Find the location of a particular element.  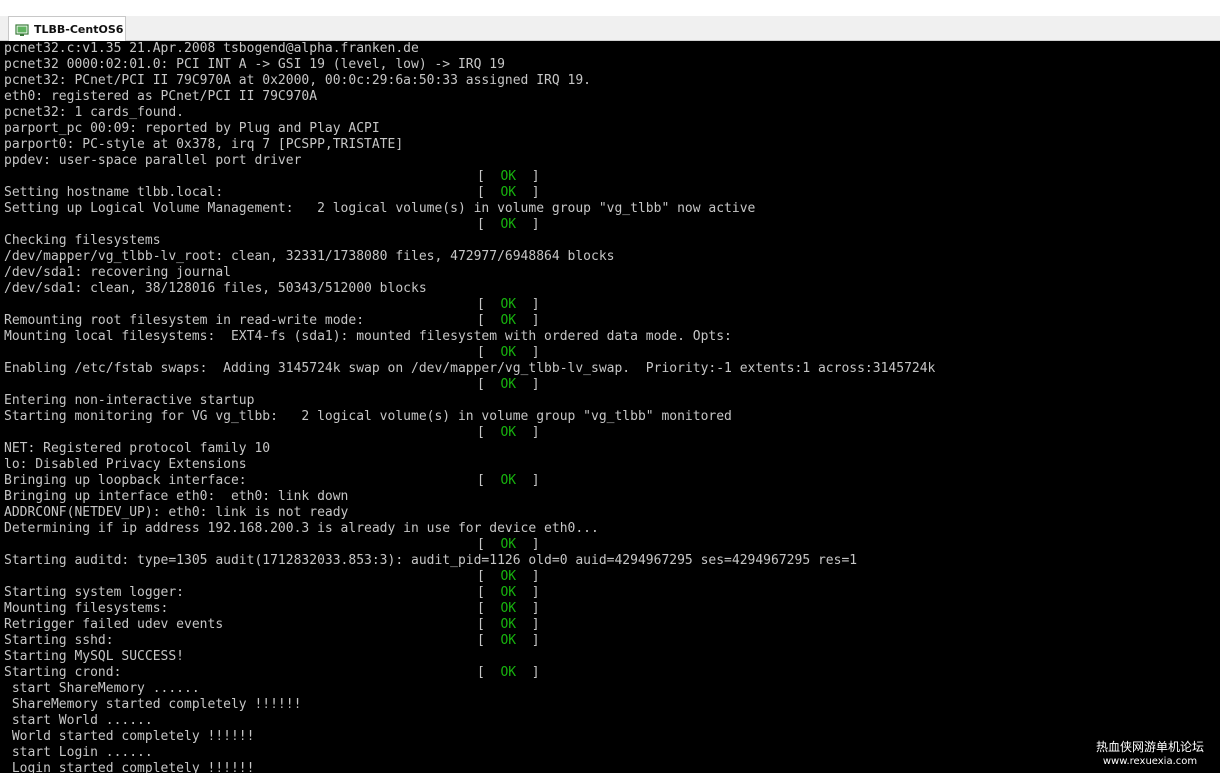

console-line: Bringing up loopback interface: is located at coordinates (125, 480).